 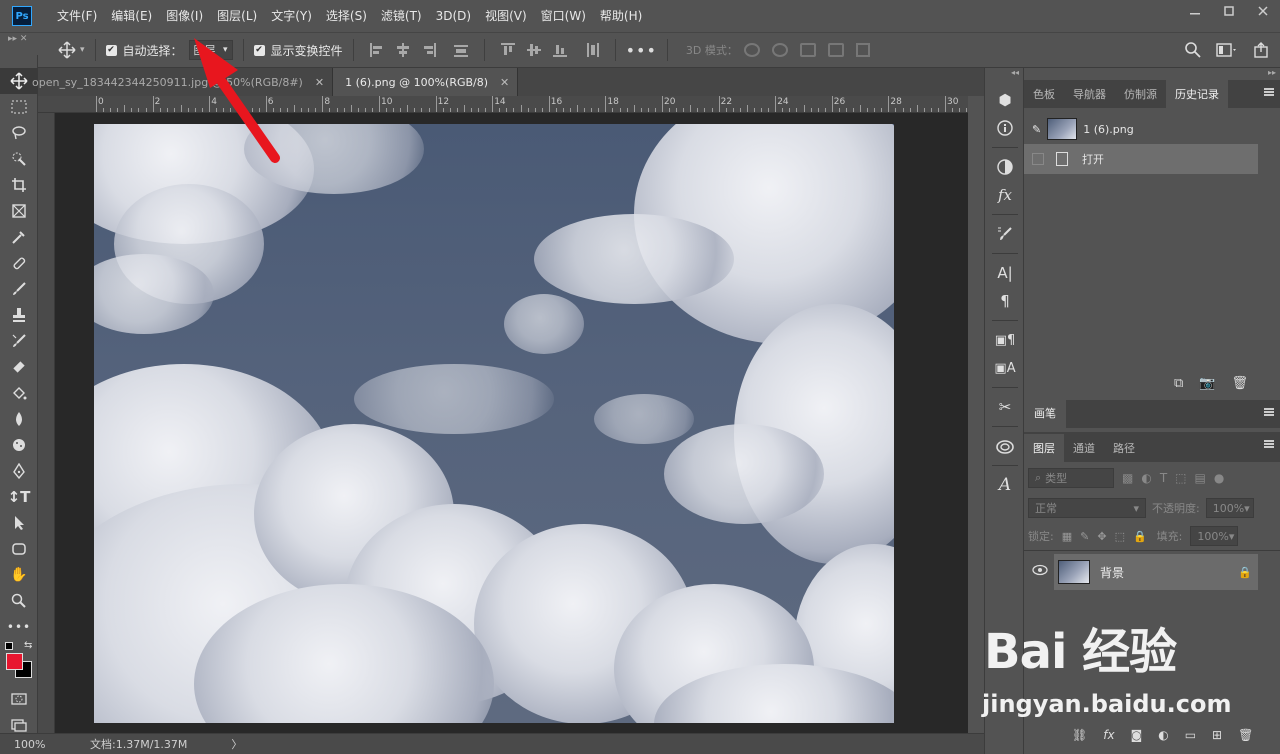 What do you see at coordinates (71, 50) in the screenshot?
I see `move-tool-preset: ▾` at bounding box center [71, 50].